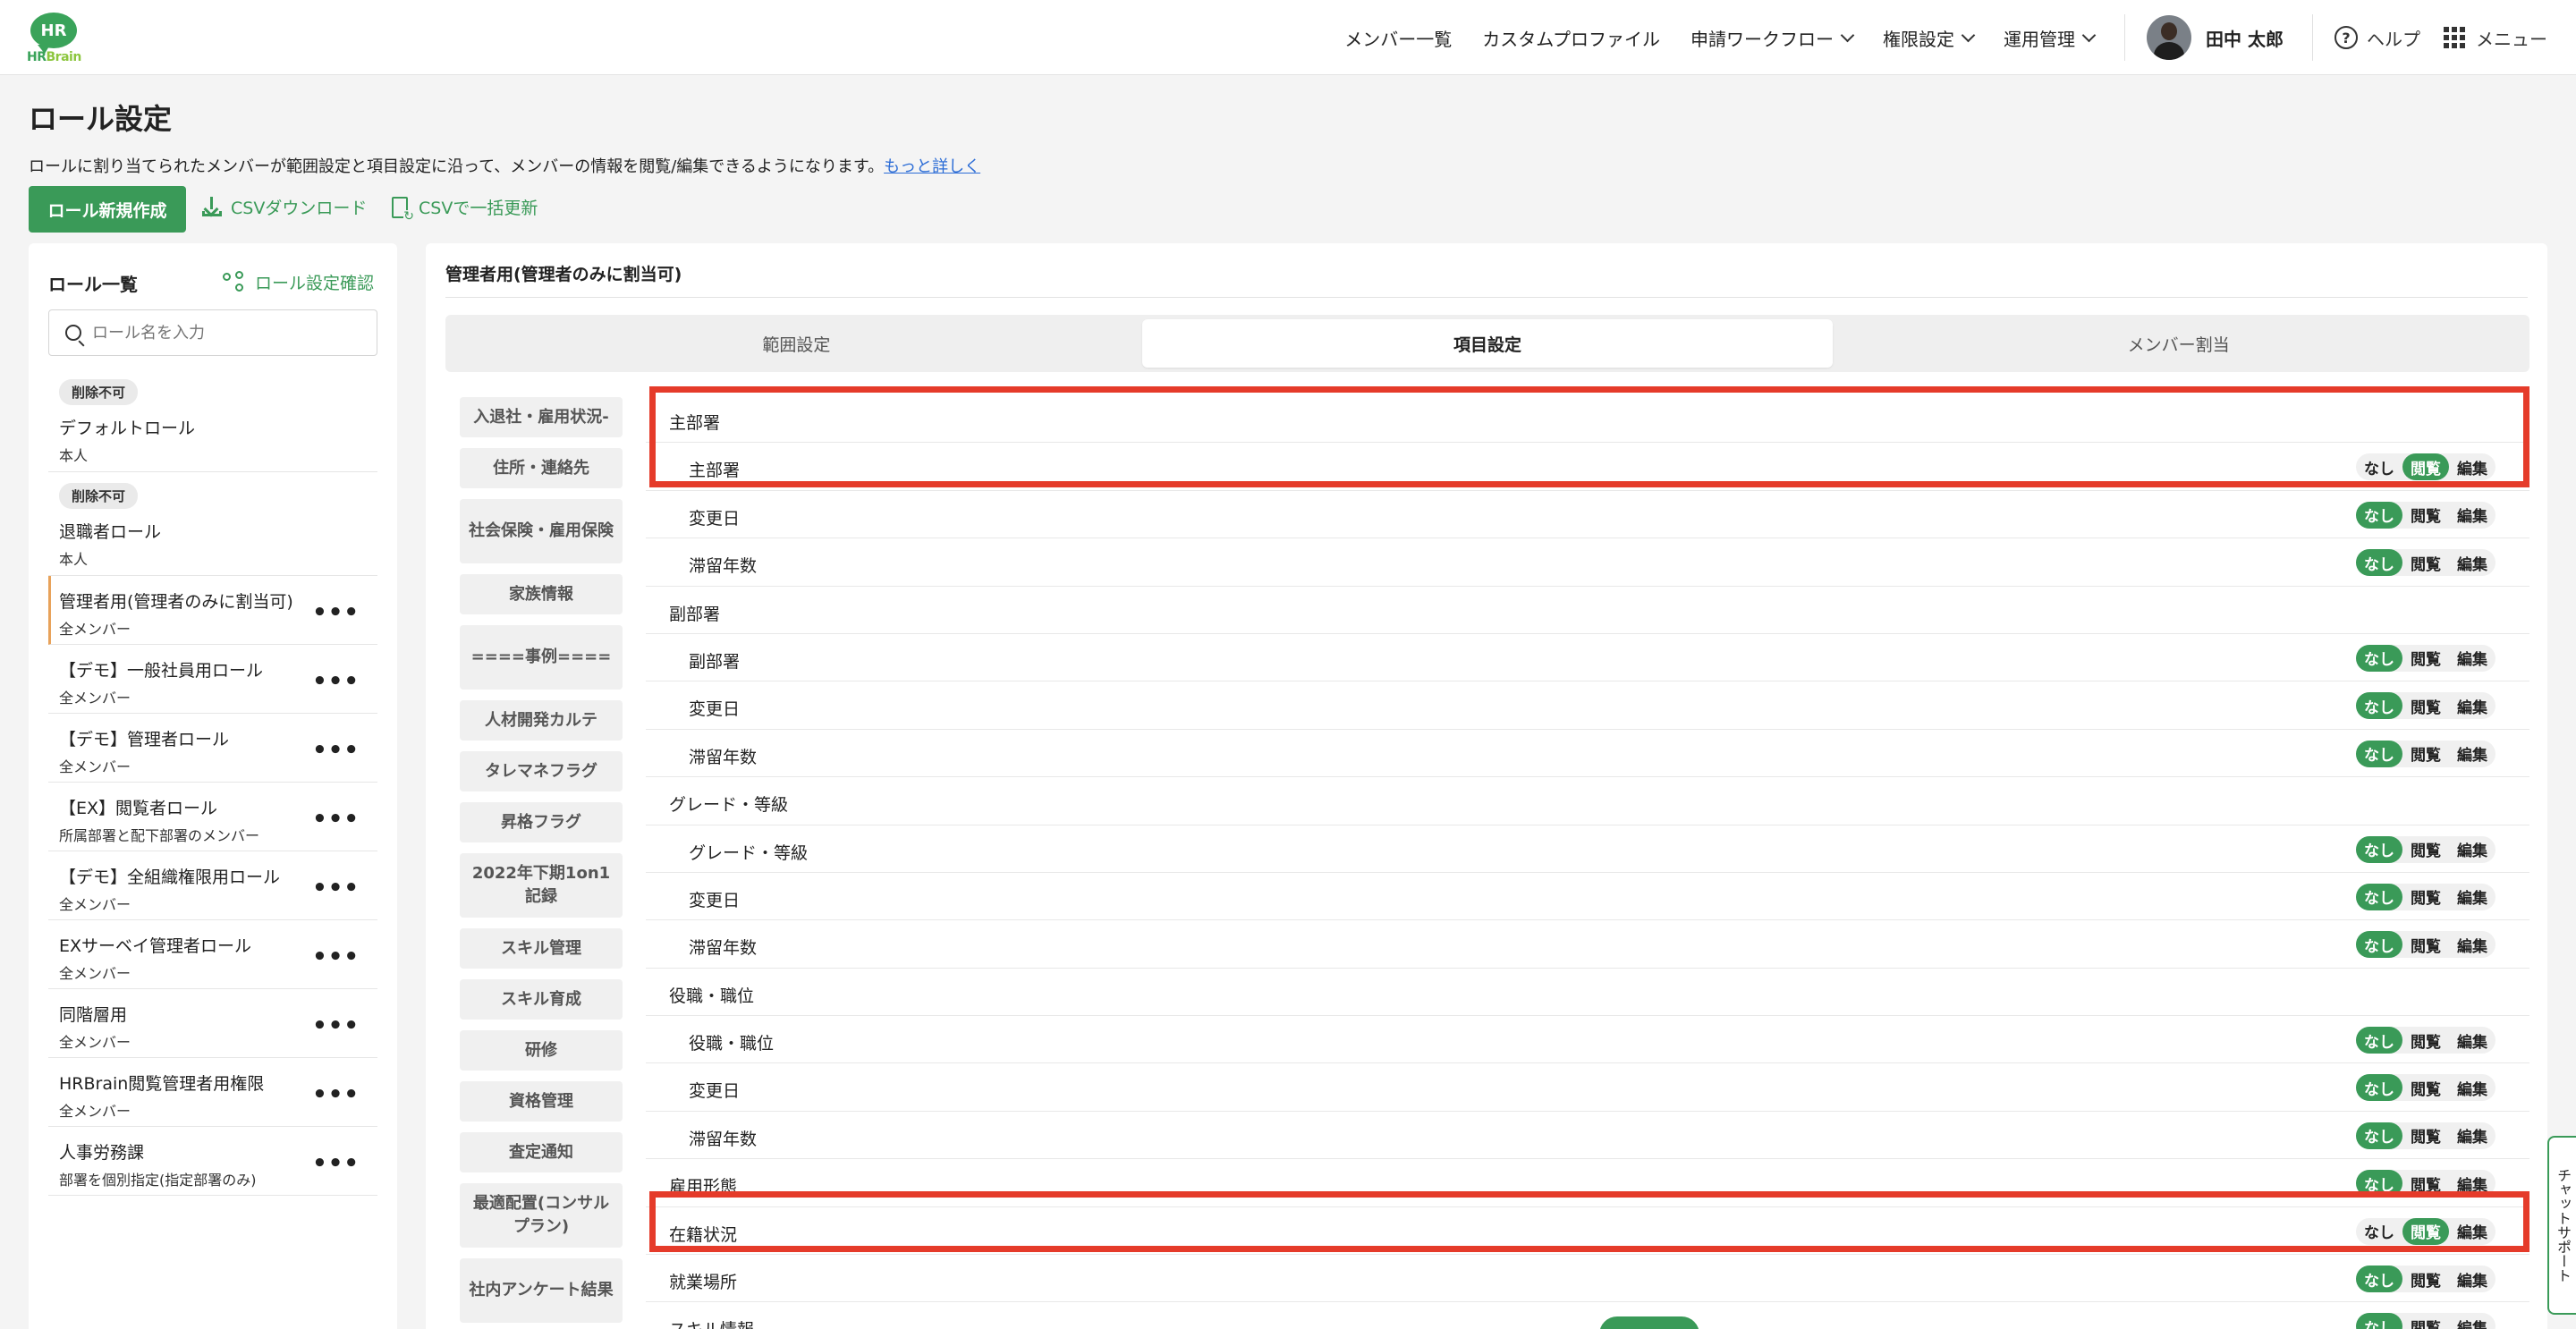  I want to click on category-item: 昇格フラグ, so click(541, 822).